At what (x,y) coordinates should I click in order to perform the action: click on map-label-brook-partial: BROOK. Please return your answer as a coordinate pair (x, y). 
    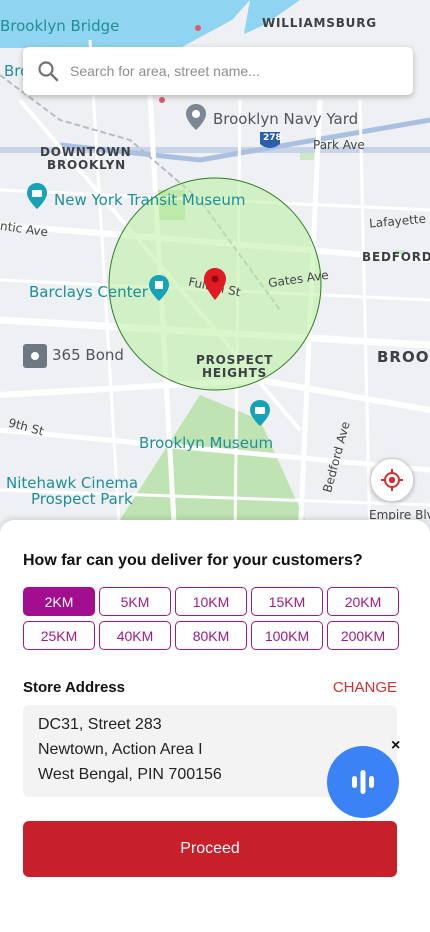
    Looking at the image, I should click on (403, 357).